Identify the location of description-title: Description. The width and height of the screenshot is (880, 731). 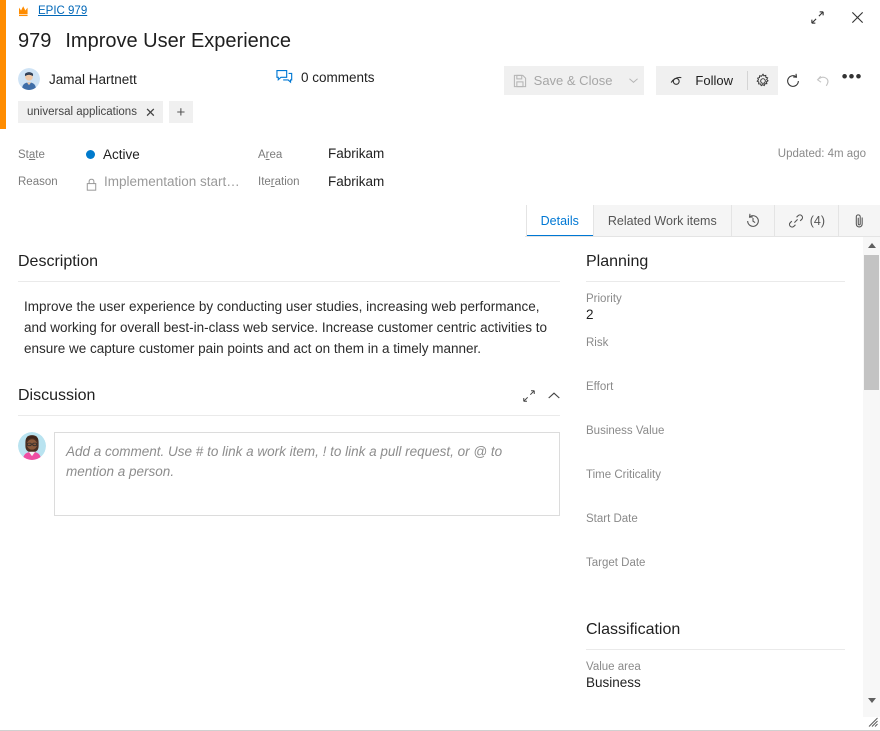
(58, 261).